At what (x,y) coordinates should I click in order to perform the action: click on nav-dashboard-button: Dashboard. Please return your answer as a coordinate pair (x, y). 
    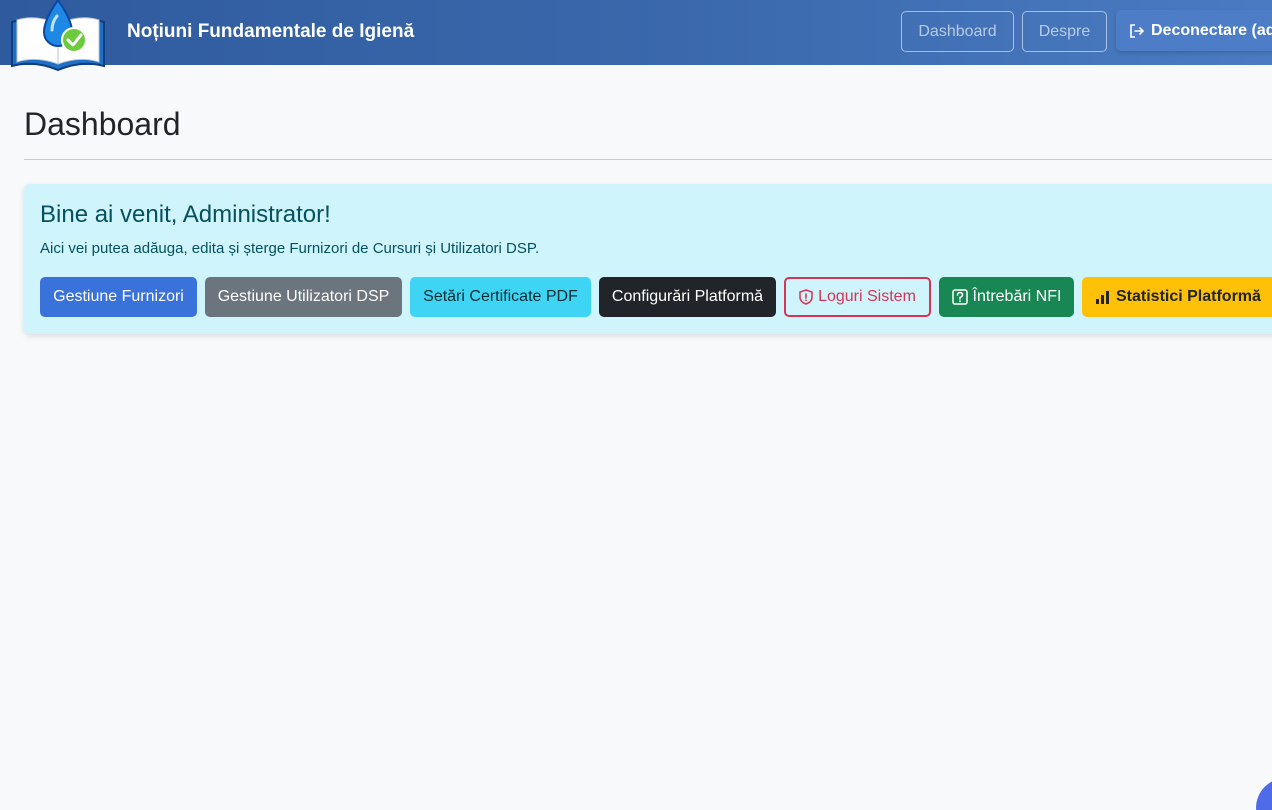
    Looking at the image, I should click on (957, 31).